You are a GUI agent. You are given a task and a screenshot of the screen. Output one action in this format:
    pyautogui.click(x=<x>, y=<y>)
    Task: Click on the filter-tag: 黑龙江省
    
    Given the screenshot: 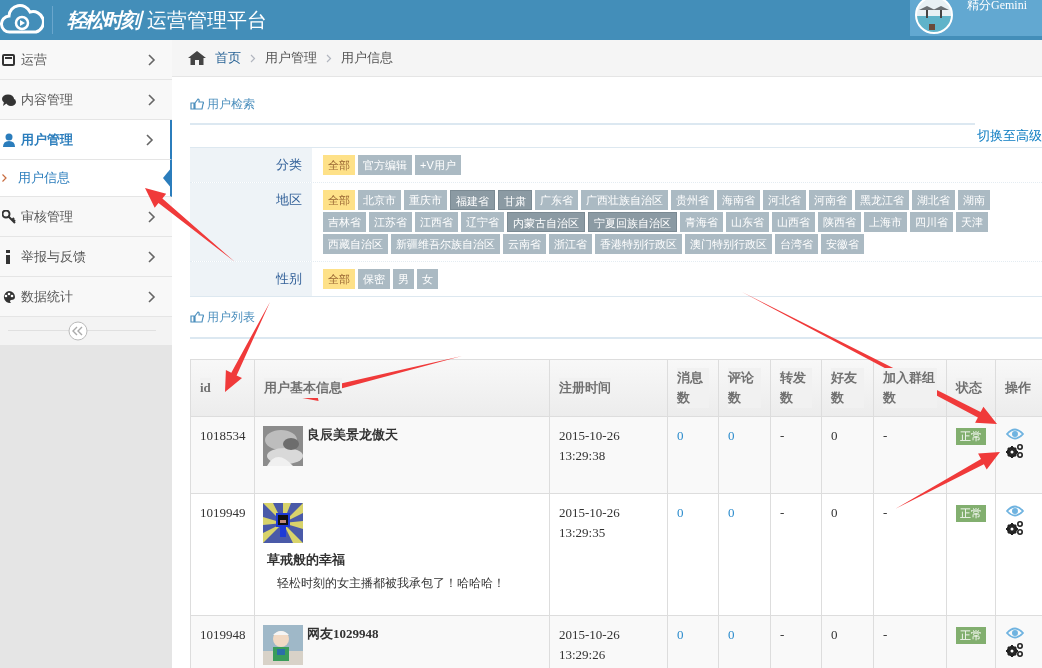 What is the action you would take?
    pyautogui.click(x=882, y=199)
    